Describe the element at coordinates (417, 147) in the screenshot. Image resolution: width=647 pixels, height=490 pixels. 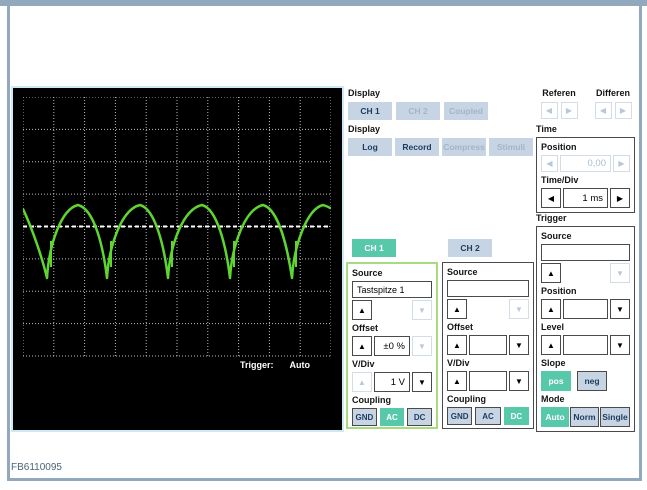
I see `display-record-button: Record` at that location.